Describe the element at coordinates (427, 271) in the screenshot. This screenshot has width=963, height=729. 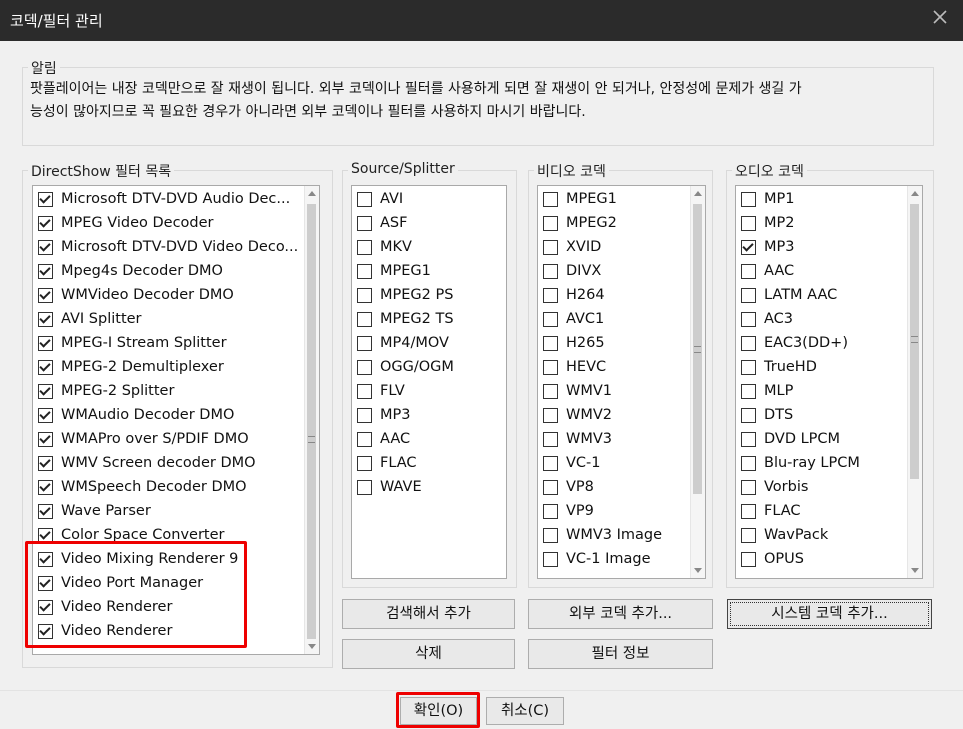
I see `list-item: MPEG1` at that location.